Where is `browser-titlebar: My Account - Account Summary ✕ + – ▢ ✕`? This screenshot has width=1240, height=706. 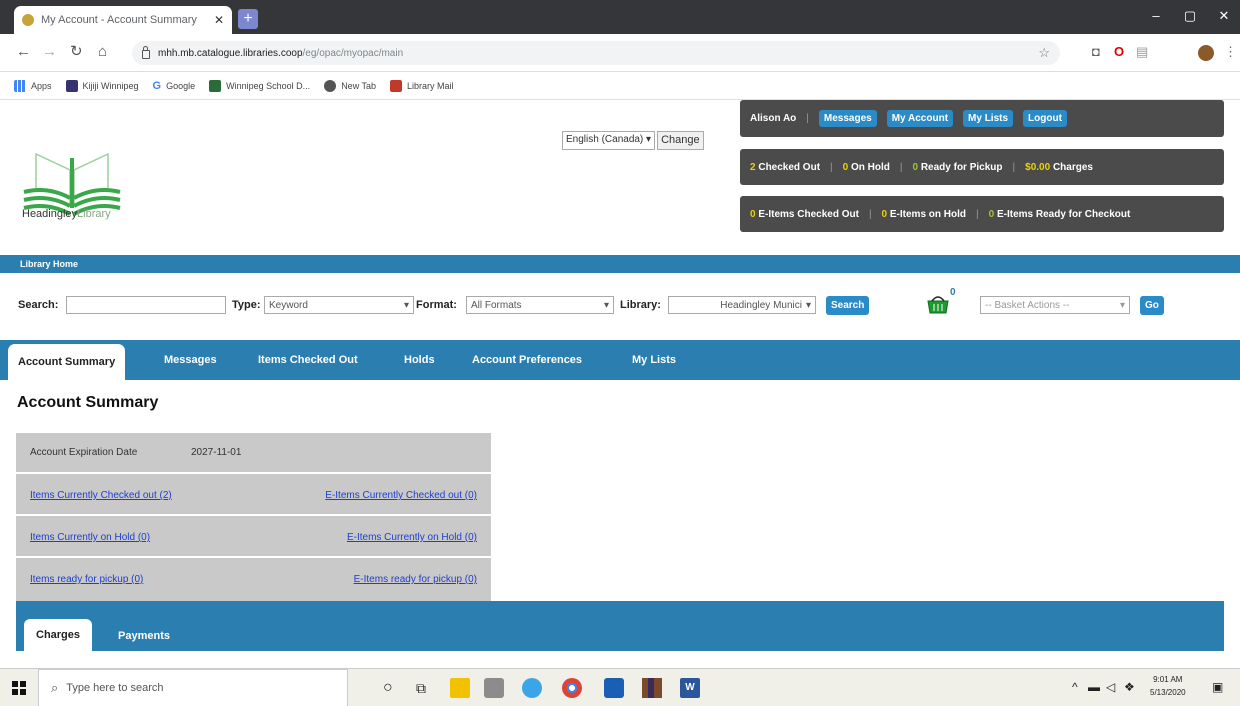
browser-titlebar: My Account - Account Summary ✕ + – ▢ ✕ is located at coordinates (620, 17).